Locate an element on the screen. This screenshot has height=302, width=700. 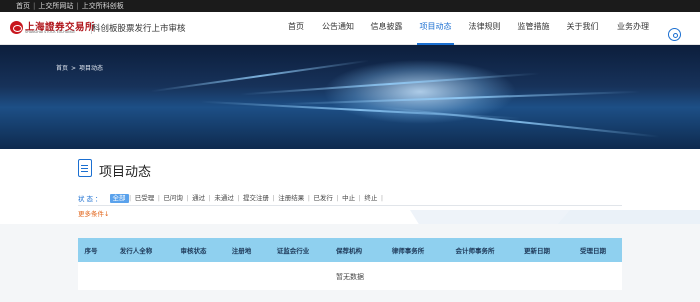
empty-state-text: 暂无数据 is located at coordinates (350, 277).